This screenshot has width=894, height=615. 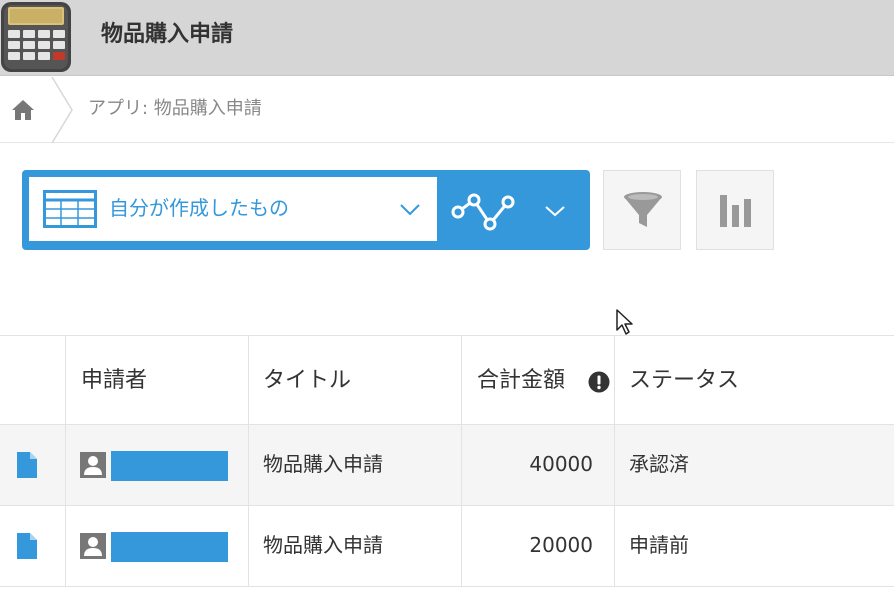 What do you see at coordinates (561, 545) in the screenshot?
I see `record-amount: 20000` at bounding box center [561, 545].